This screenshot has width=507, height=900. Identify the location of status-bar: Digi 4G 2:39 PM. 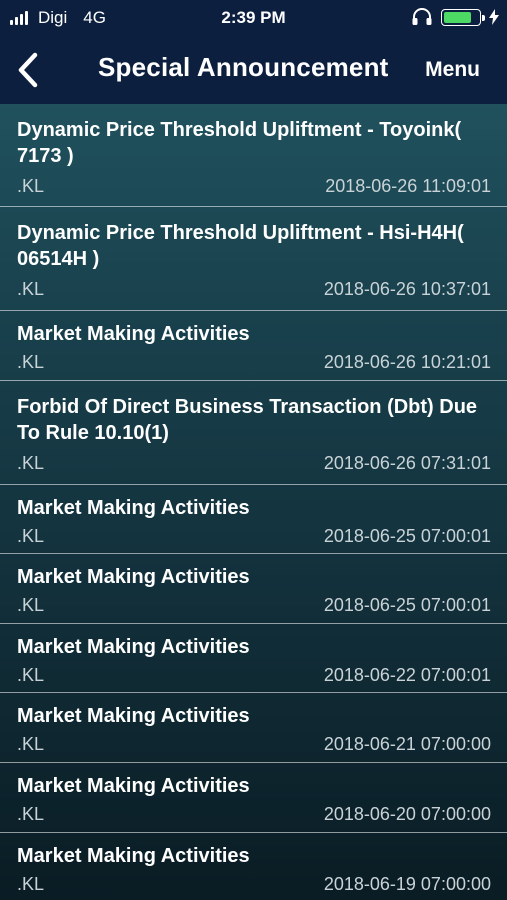
(253, 18).